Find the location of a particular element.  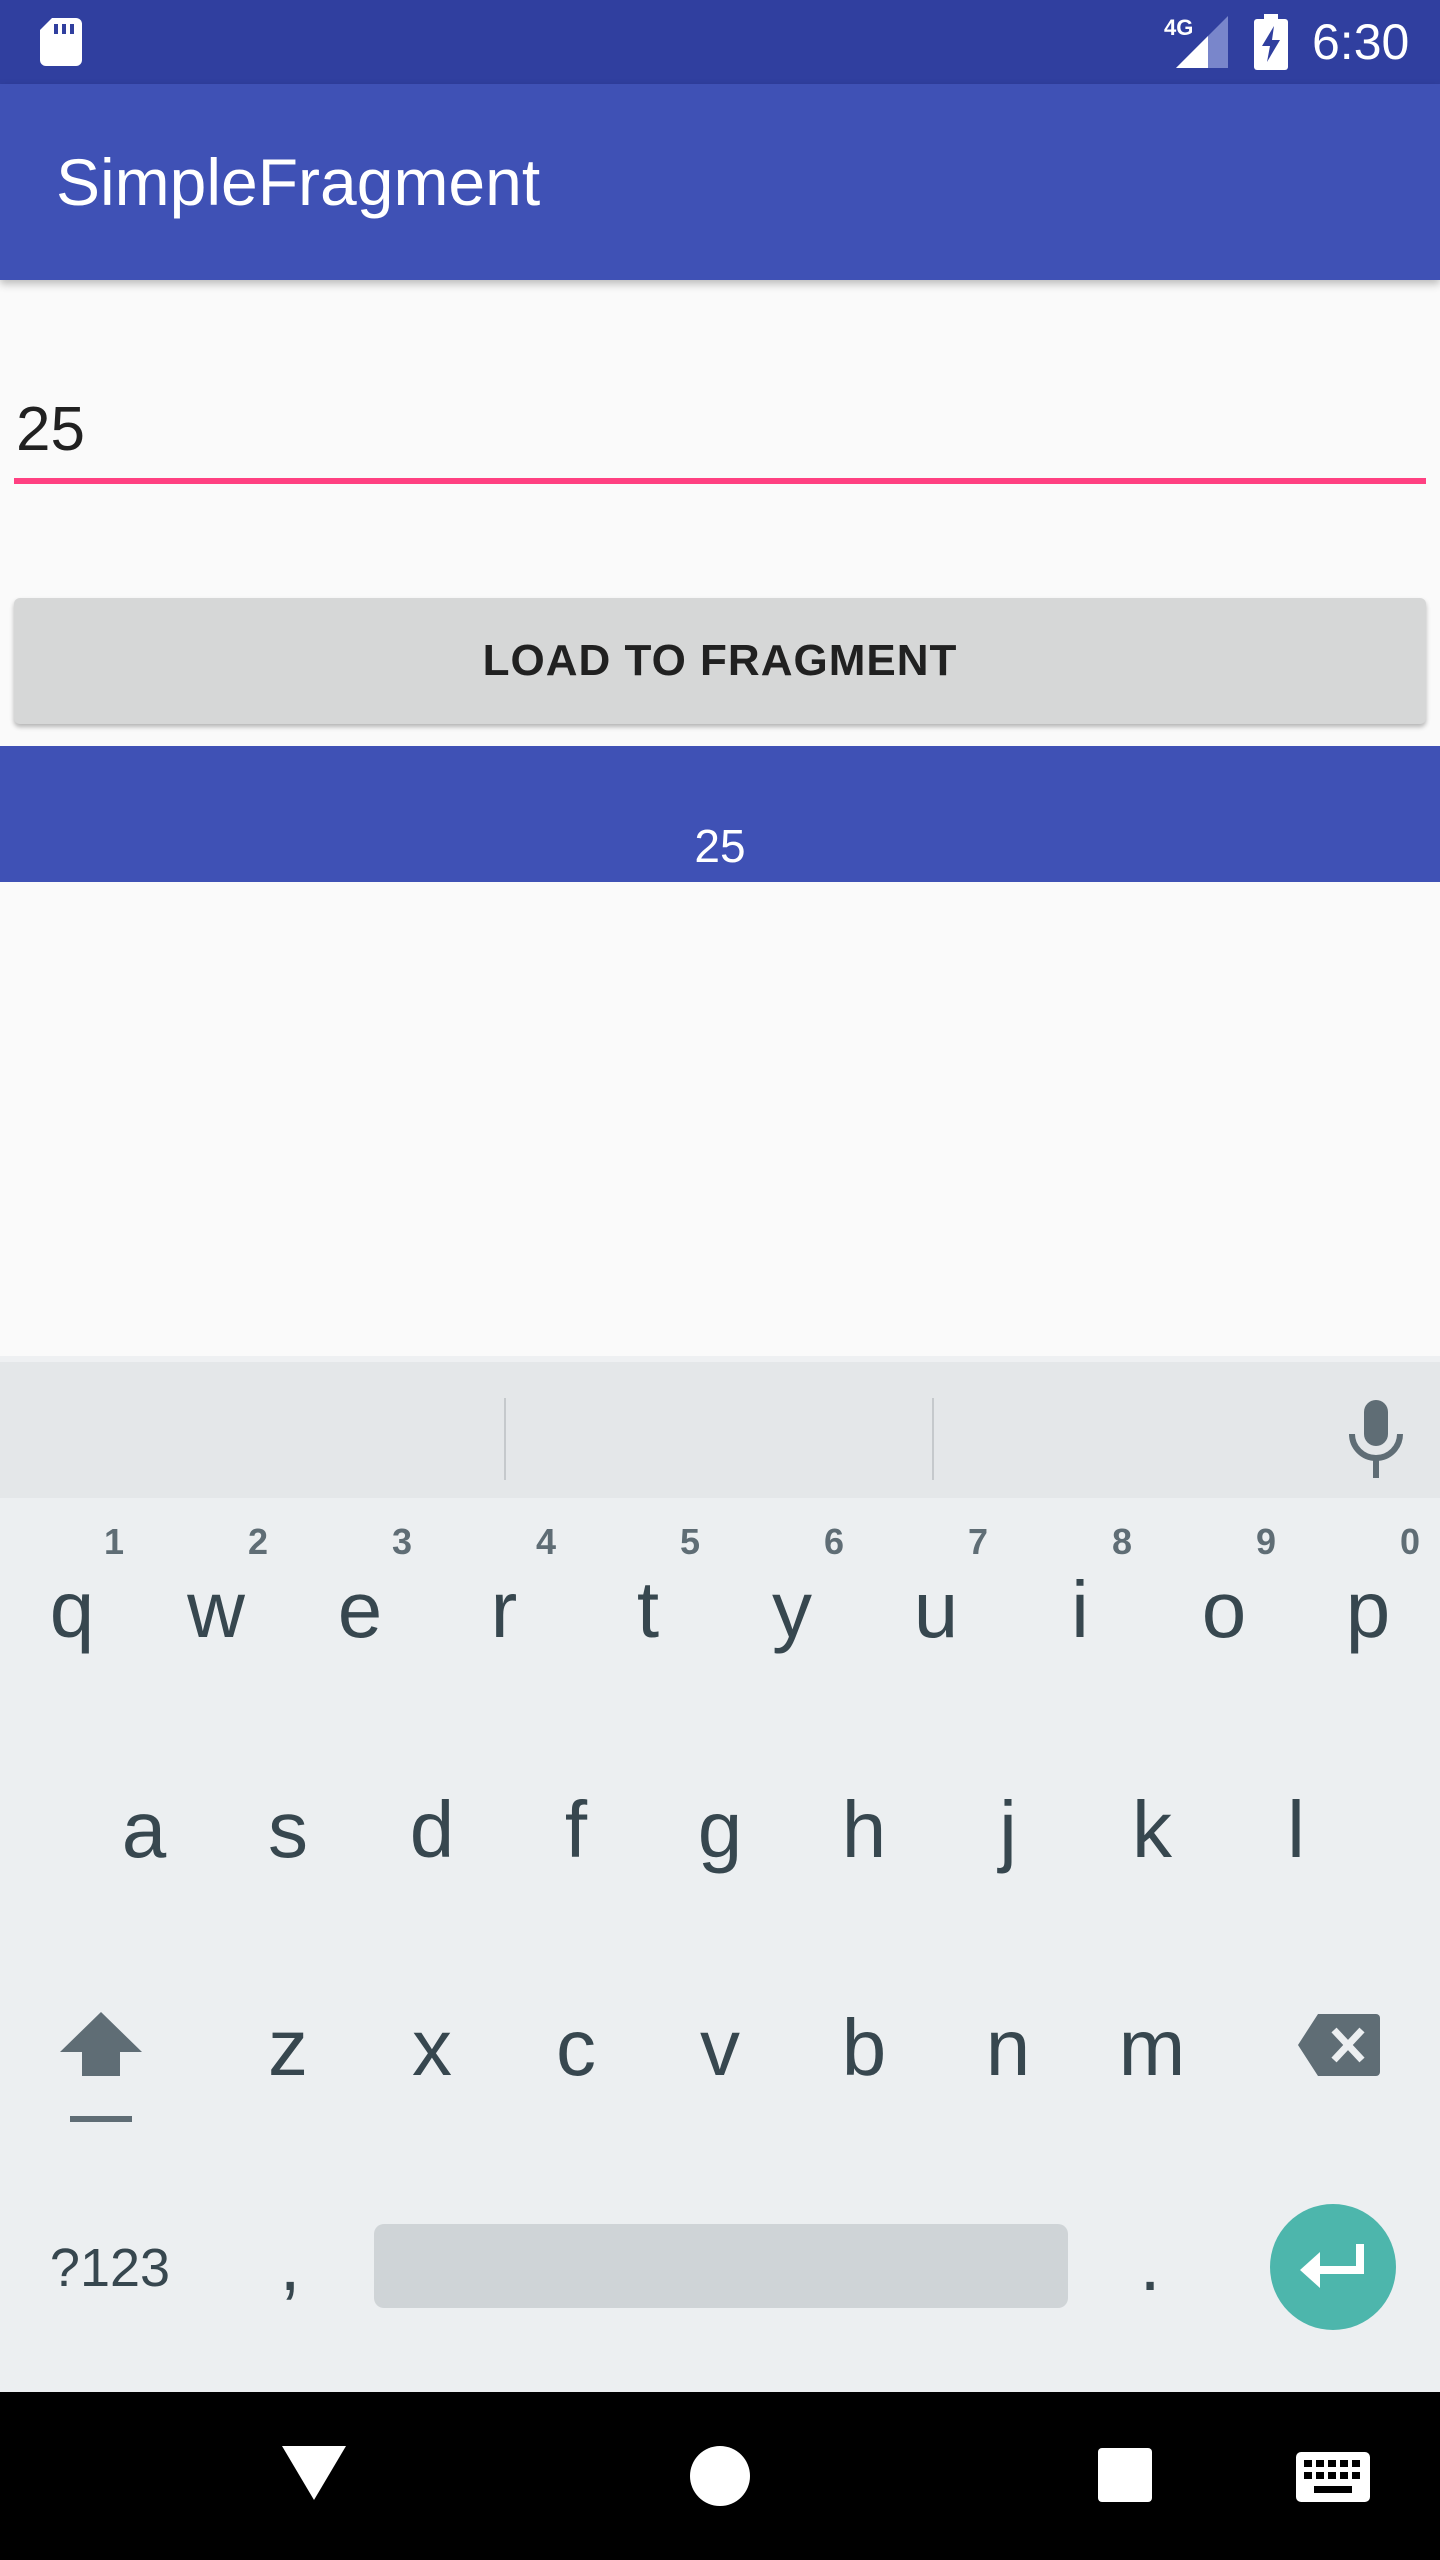

key-hint: 6 is located at coordinates (833, 1541).